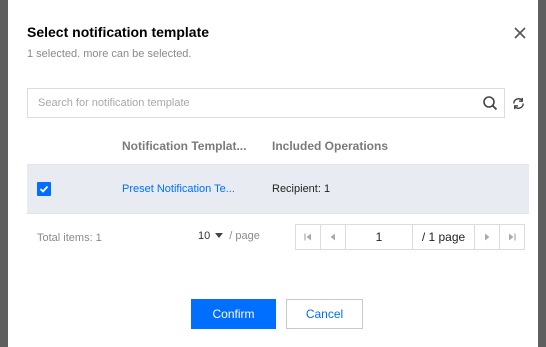 The width and height of the screenshot is (546, 347). I want to click on next-page-icon, so click(487, 237).